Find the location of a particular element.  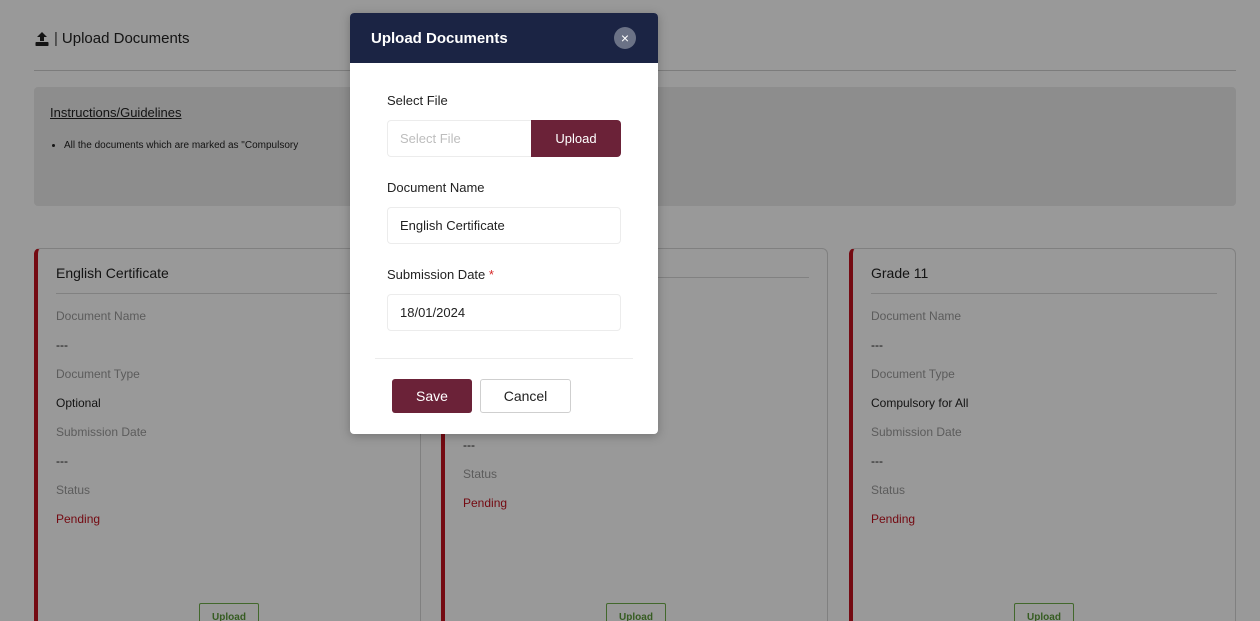

submission-date-input: 18/01/2024 is located at coordinates (504, 312).